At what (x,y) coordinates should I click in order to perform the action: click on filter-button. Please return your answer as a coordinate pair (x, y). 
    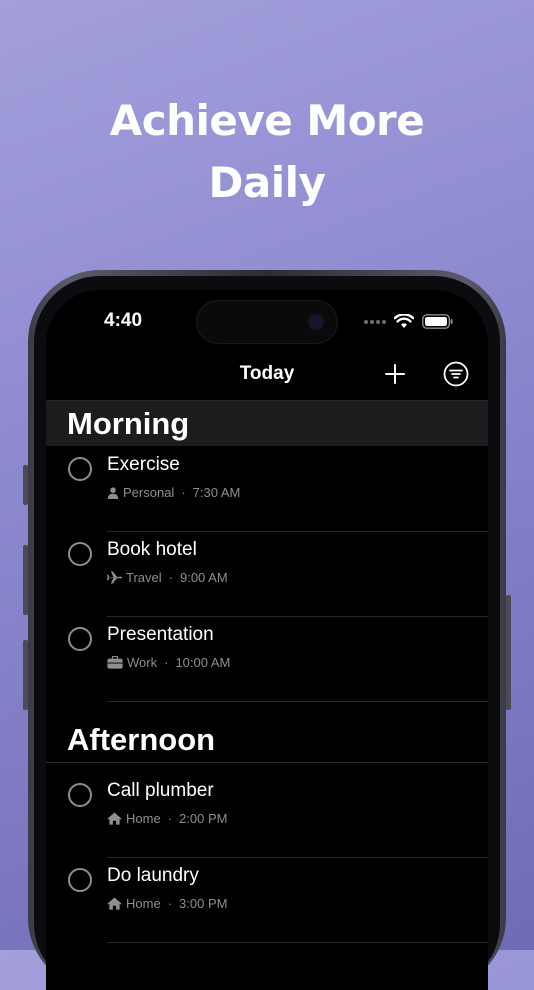
    Looking at the image, I should click on (456, 374).